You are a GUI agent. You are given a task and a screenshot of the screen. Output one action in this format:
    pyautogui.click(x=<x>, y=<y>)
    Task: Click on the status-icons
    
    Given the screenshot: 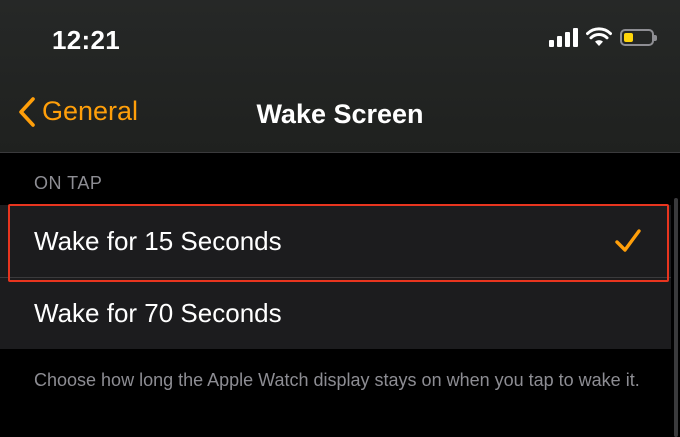 What is the action you would take?
    pyautogui.click(x=603, y=37)
    